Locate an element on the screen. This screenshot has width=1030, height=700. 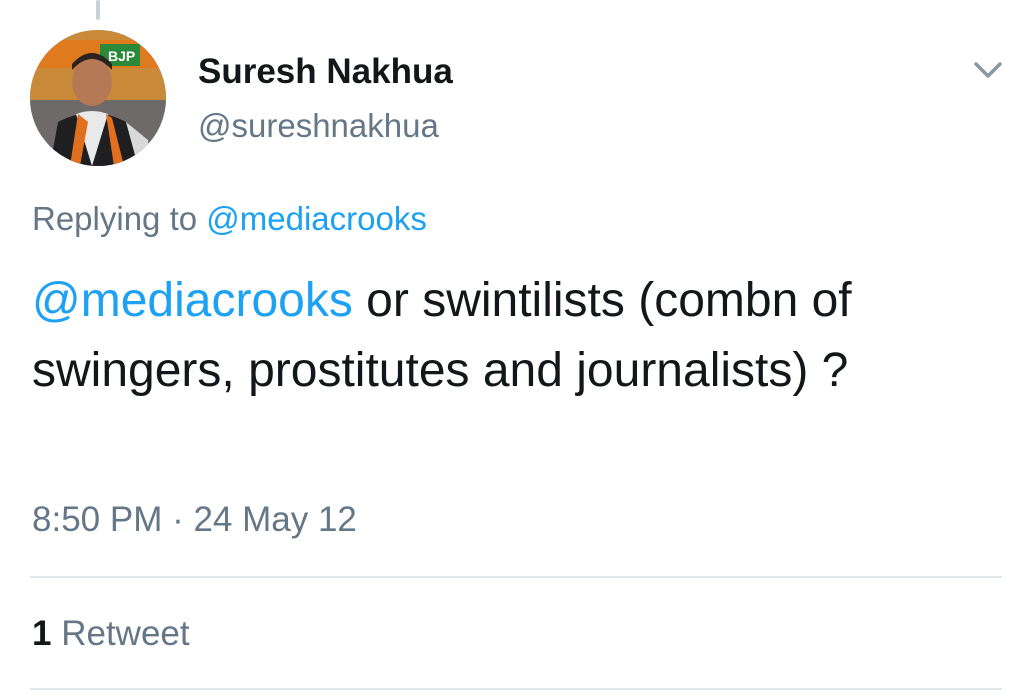
replying-to-label: Replying to is located at coordinates (115, 218).